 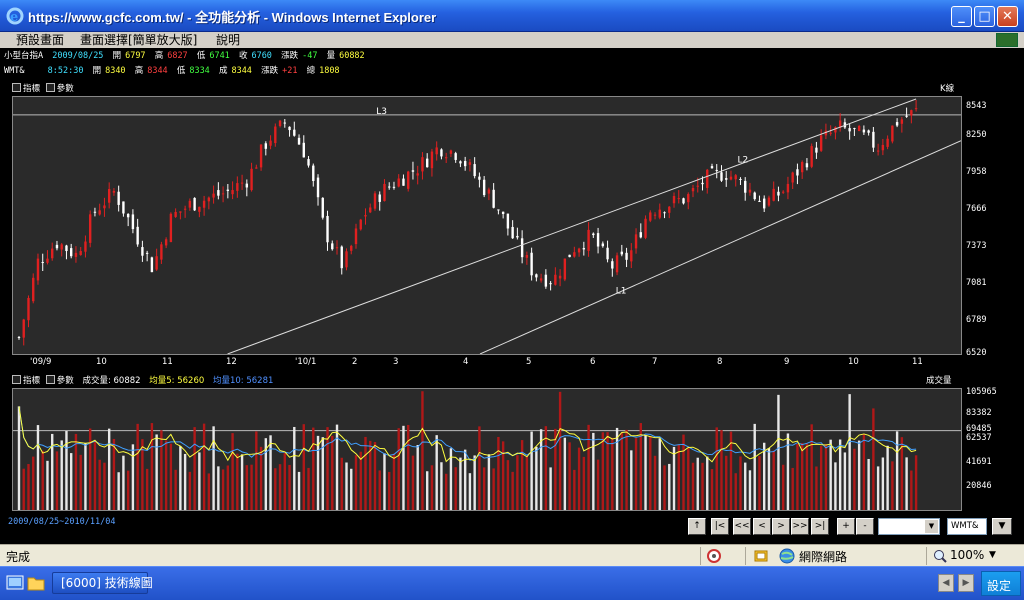 What do you see at coordinates (167, 362) in the screenshot?
I see `x-tick-label: 11` at bounding box center [167, 362].